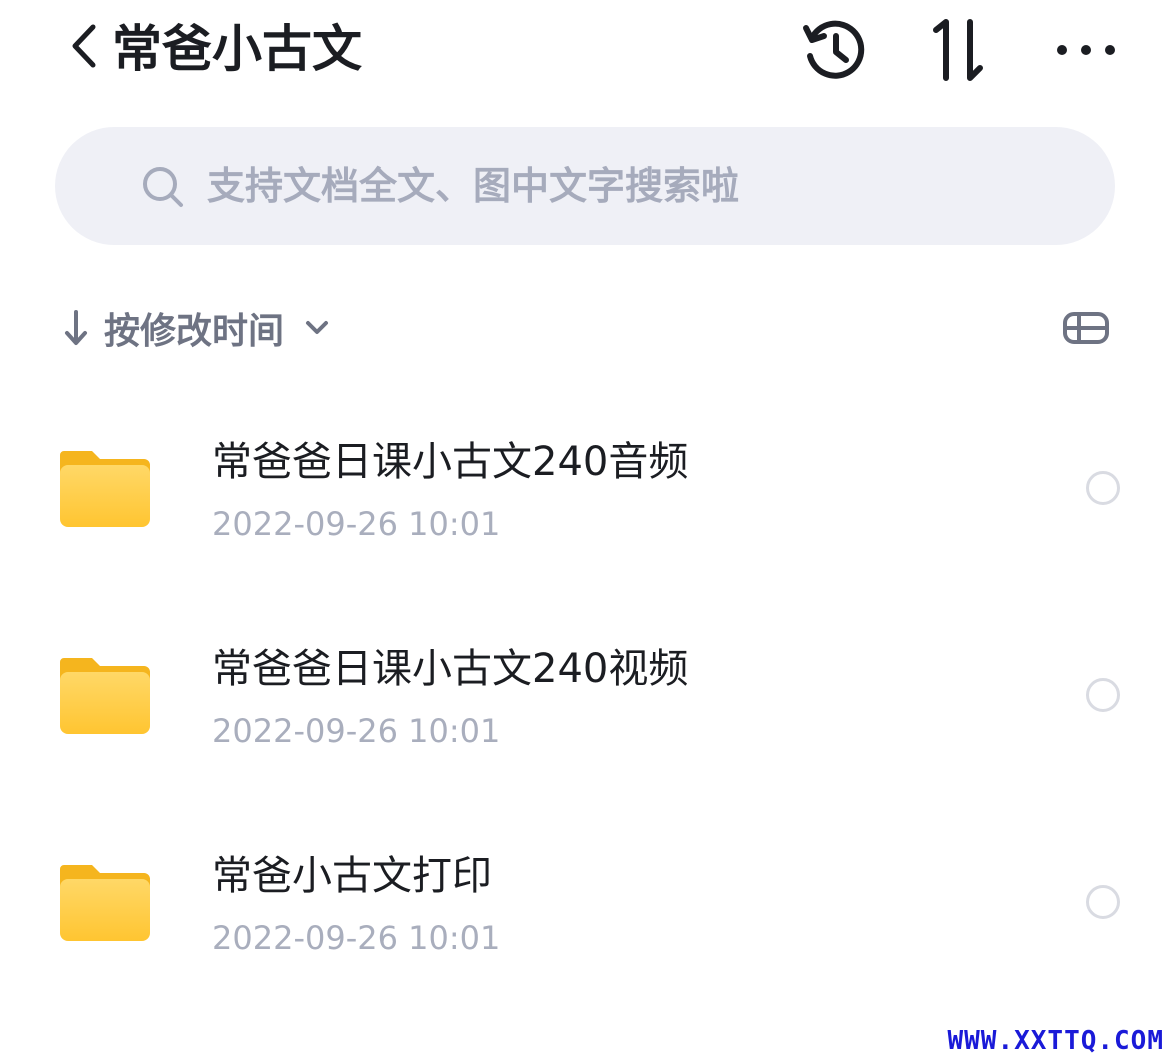 This screenshot has height=1062, width=1170. I want to click on more-icon, so click(1086, 50).